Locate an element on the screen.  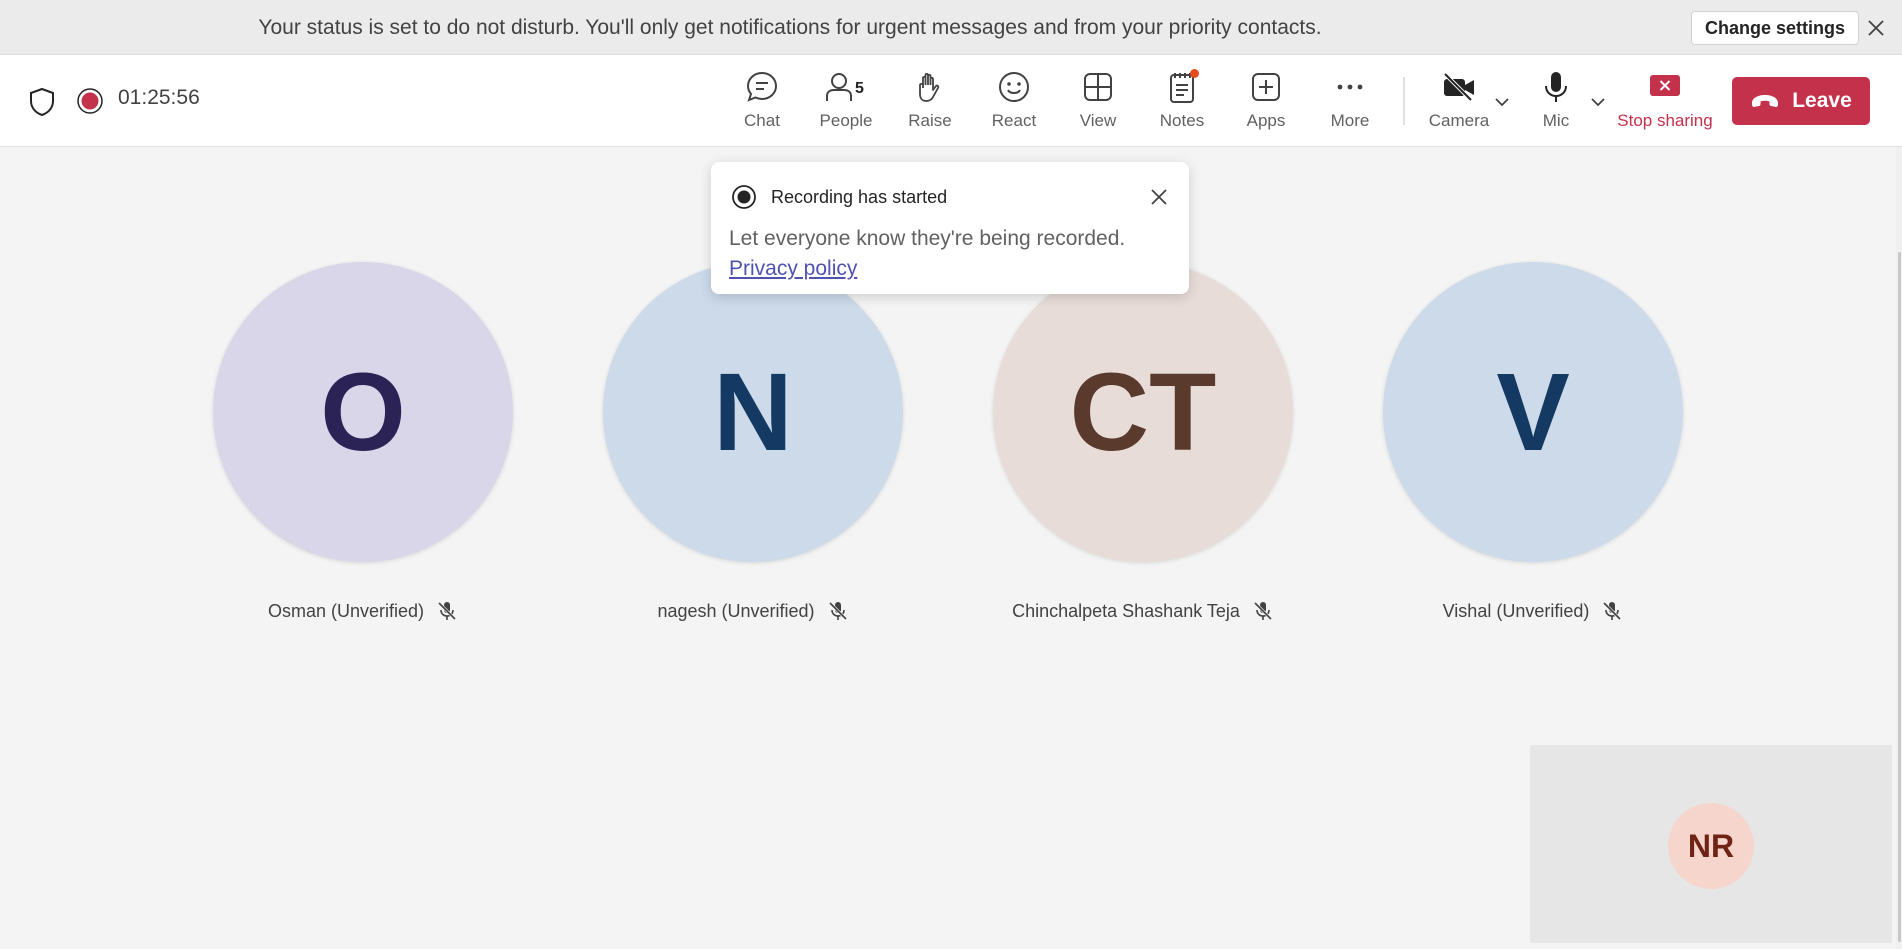
avatar: V is located at coordinates (1533, 412).